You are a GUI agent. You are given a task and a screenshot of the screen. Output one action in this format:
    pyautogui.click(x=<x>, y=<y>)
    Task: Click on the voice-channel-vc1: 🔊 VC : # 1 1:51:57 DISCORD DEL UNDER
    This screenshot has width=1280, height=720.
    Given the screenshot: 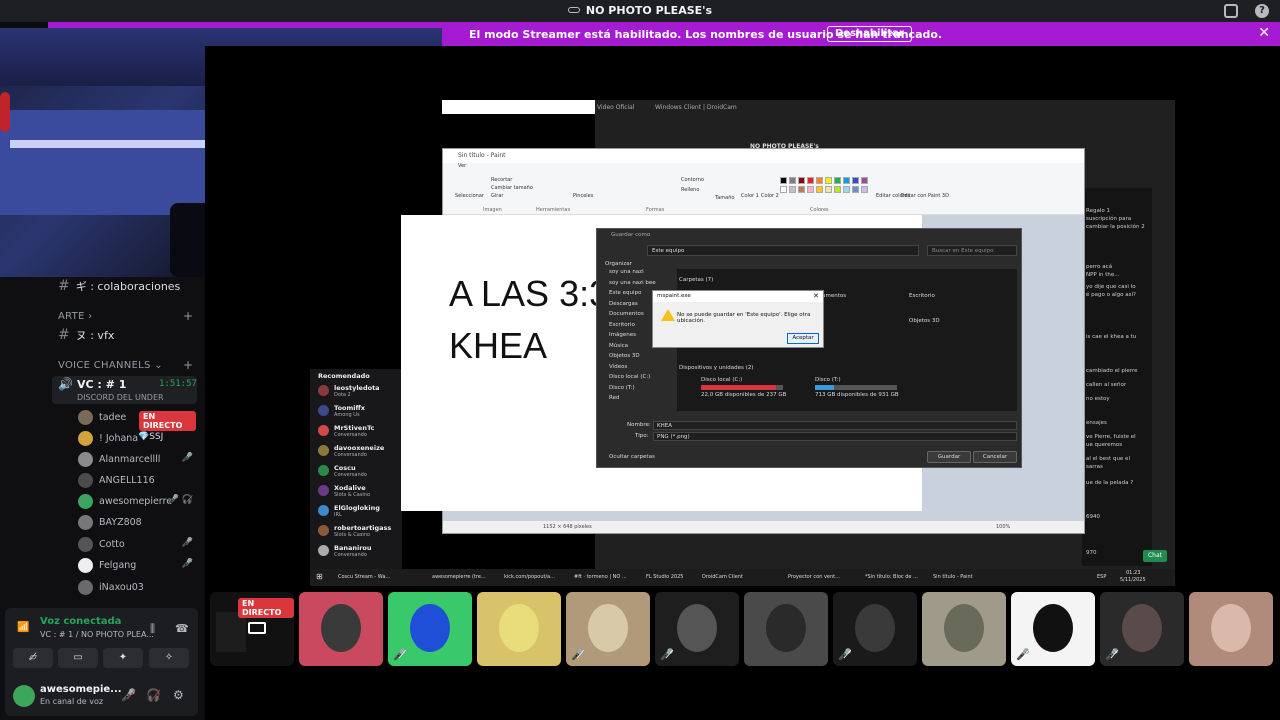 What is the action you would take?
    pyautogui.click(x=124, y=390)
    